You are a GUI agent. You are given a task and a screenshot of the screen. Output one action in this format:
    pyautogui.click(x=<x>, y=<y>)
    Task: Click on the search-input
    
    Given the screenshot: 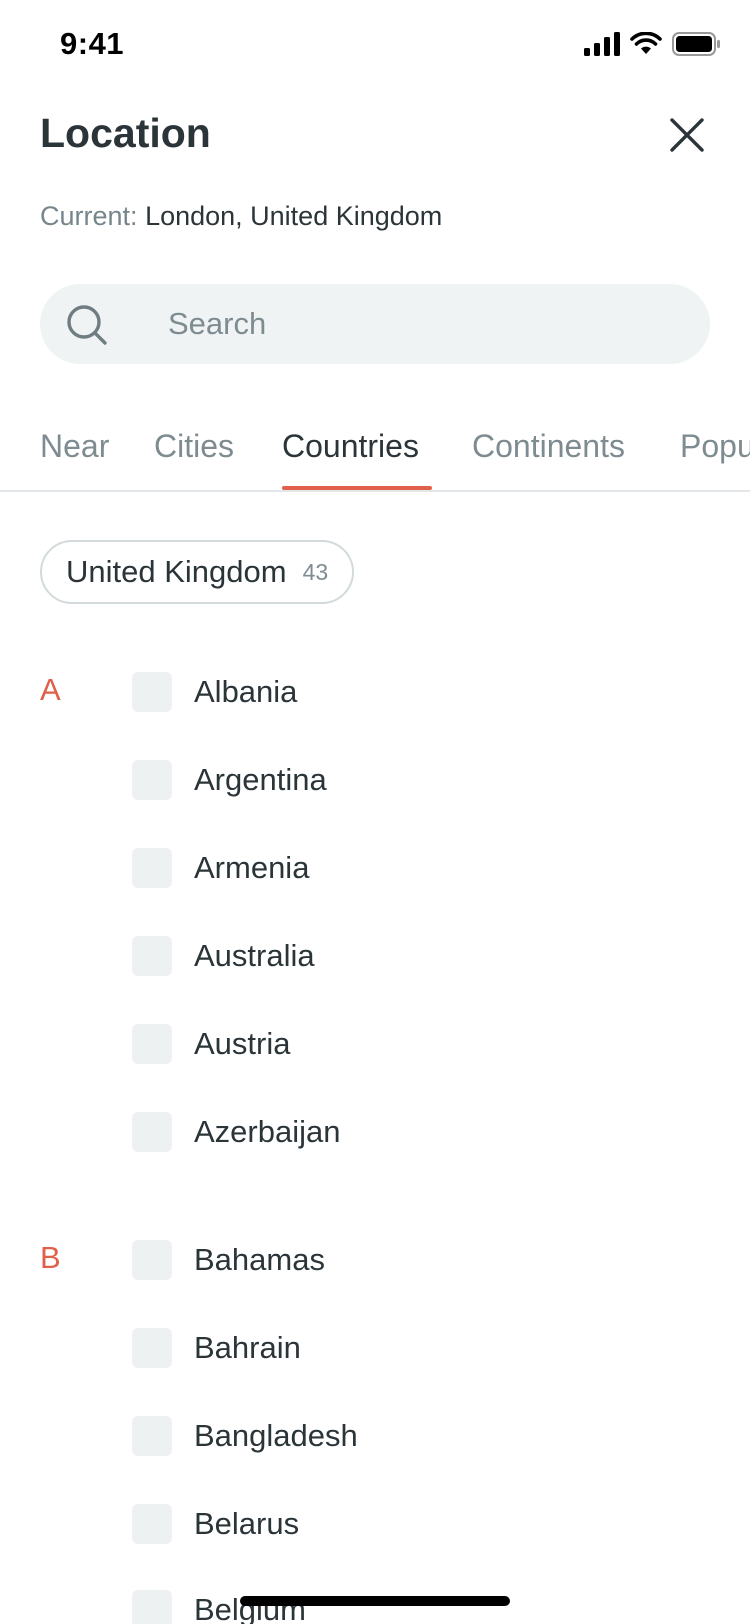 What is the action you would take?
    pyautogui.click(x=428, y=324)
    